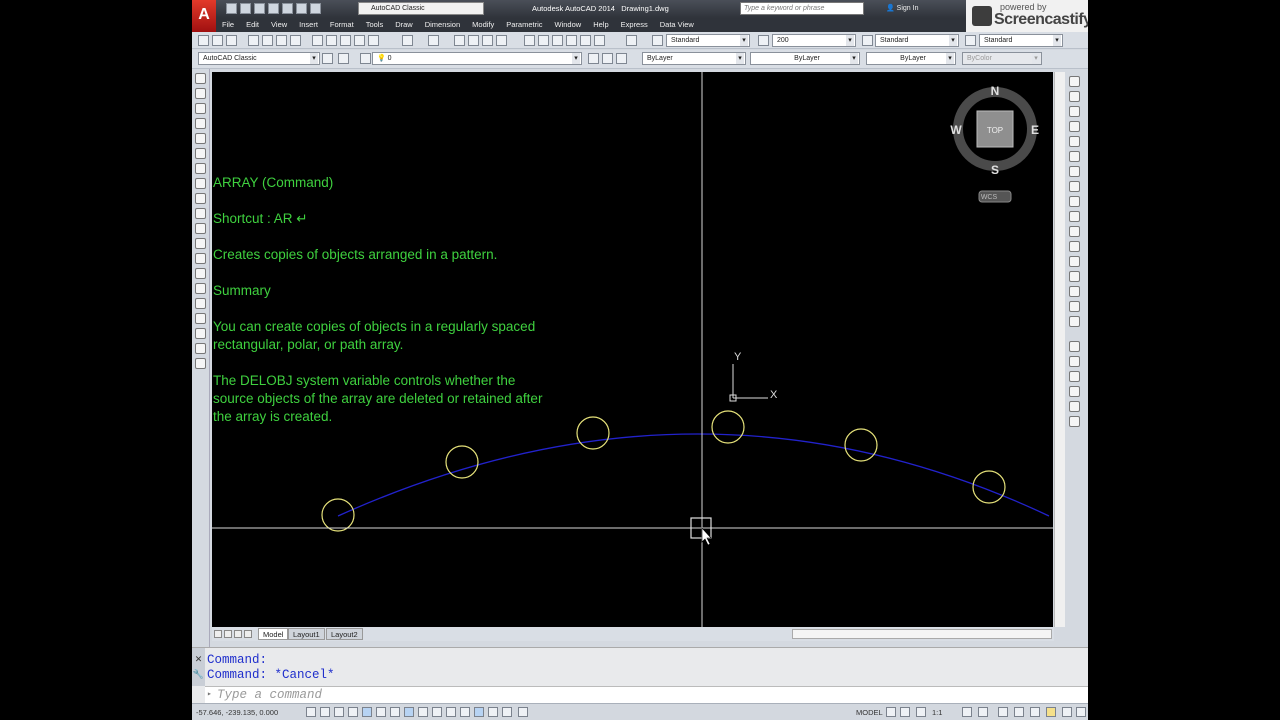  What do you see at coordinates (1002, 58) in the screenshot?
I see `plot-style-select: ByColor` at bounding box center [1002, 58].